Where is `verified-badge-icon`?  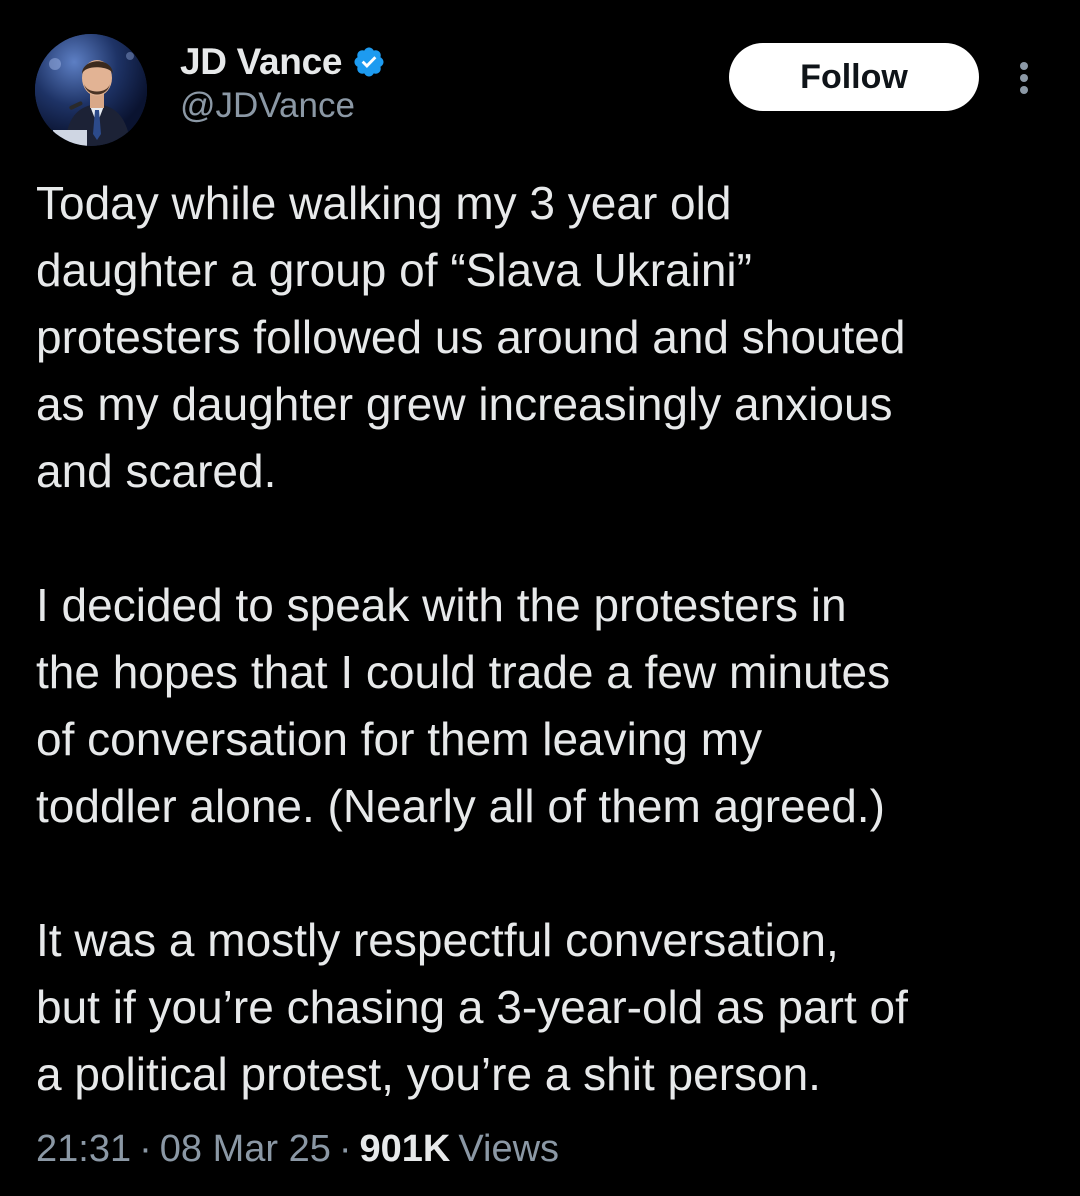
verified-badge-icon is located at coordinates (369, 62).